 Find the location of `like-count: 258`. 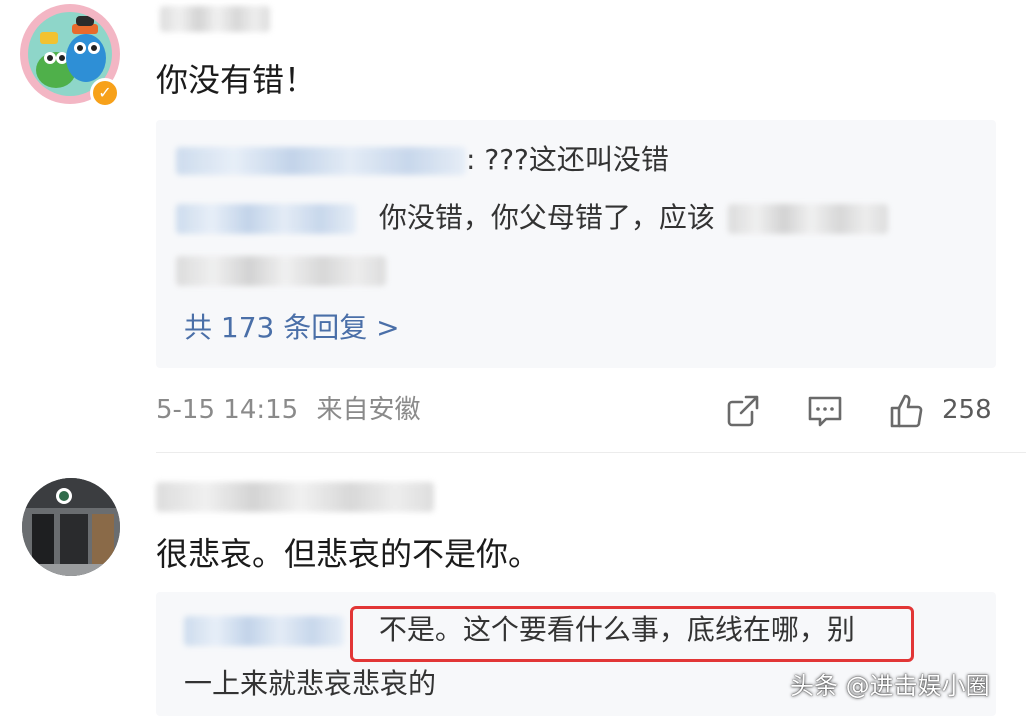

like-count: 258 is located at coordinates (967, 410).